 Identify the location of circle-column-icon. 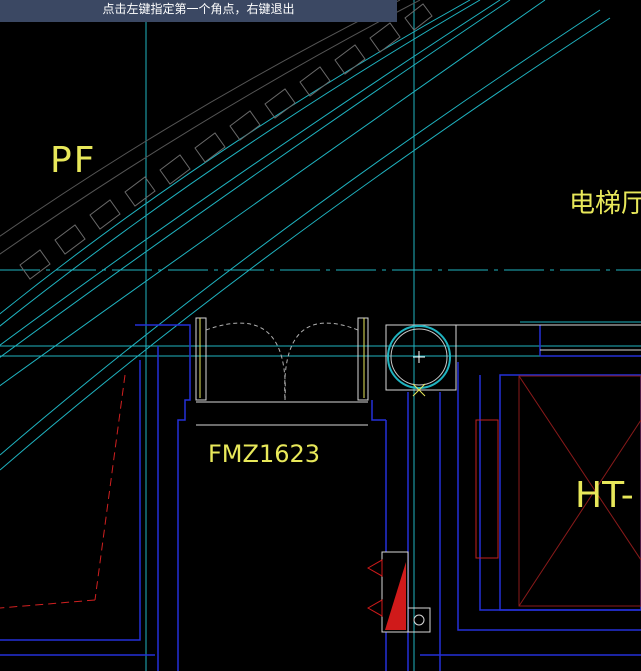
(421, 360).